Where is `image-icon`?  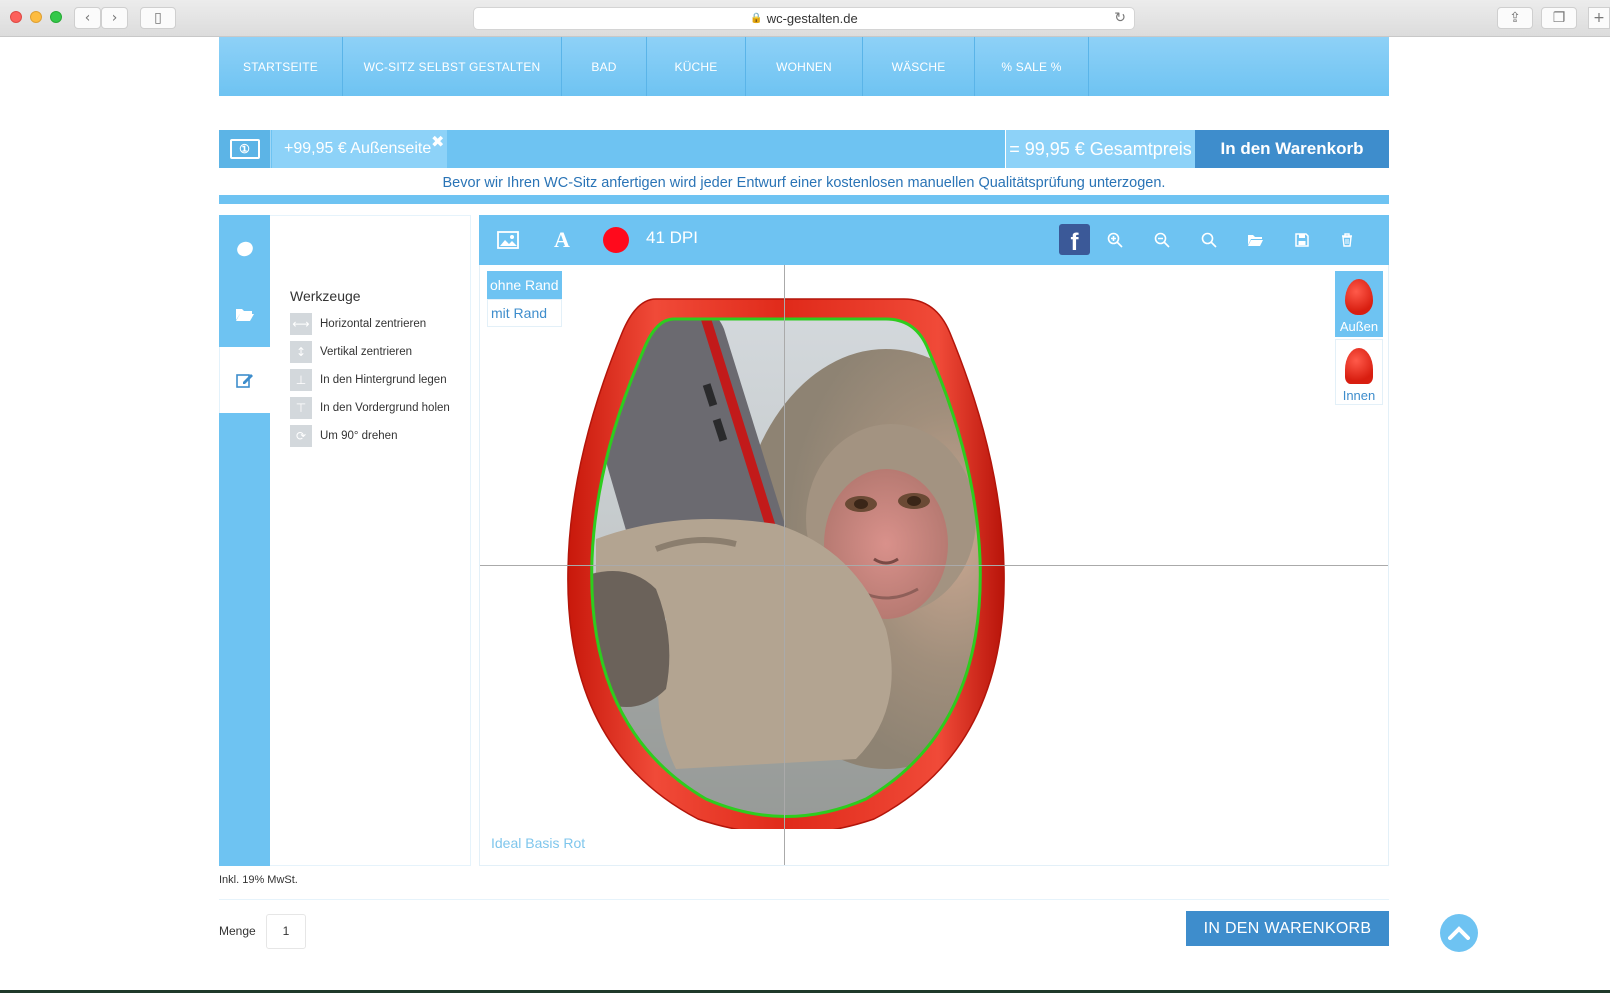
image-icon is located at coordinates (508, 240).